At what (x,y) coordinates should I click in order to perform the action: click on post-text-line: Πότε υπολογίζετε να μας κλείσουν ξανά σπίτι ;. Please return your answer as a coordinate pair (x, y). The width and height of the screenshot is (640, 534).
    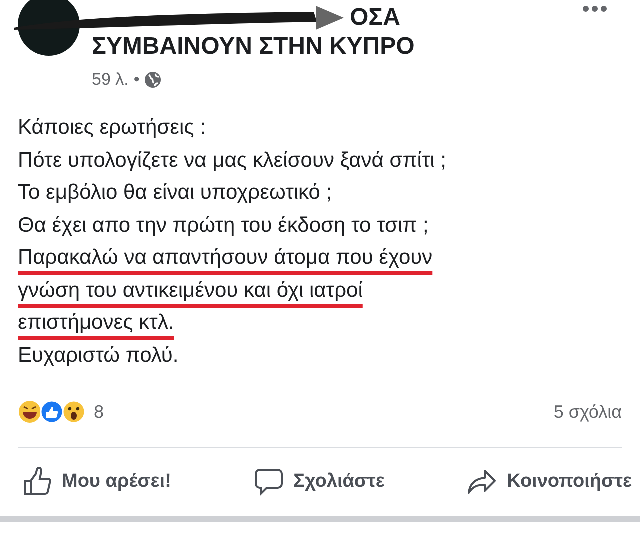
    Looking at the image, I should click on (232, 161).